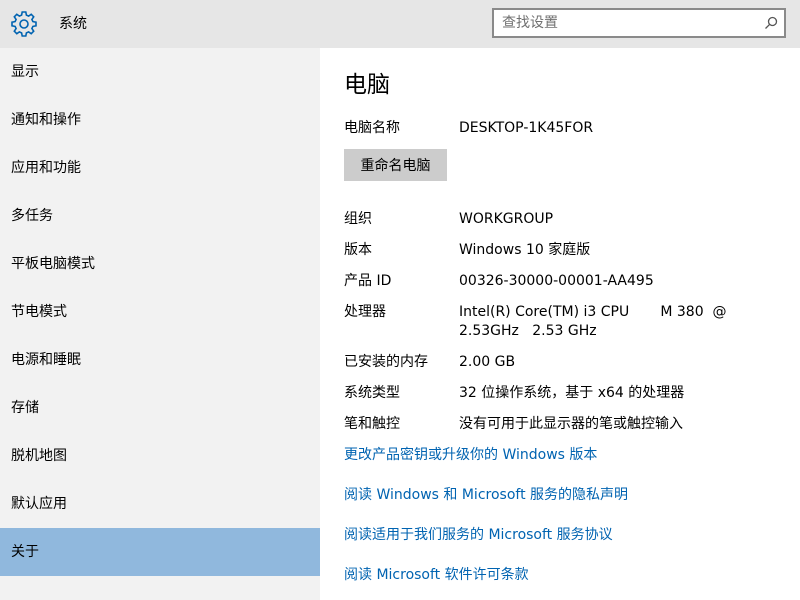 The height and width of the screenshot is (600, 800). What do you see at coordinates (400, 24) in the screenshot?
I see `header-bar: 系统` at bounding box center [400, 24].